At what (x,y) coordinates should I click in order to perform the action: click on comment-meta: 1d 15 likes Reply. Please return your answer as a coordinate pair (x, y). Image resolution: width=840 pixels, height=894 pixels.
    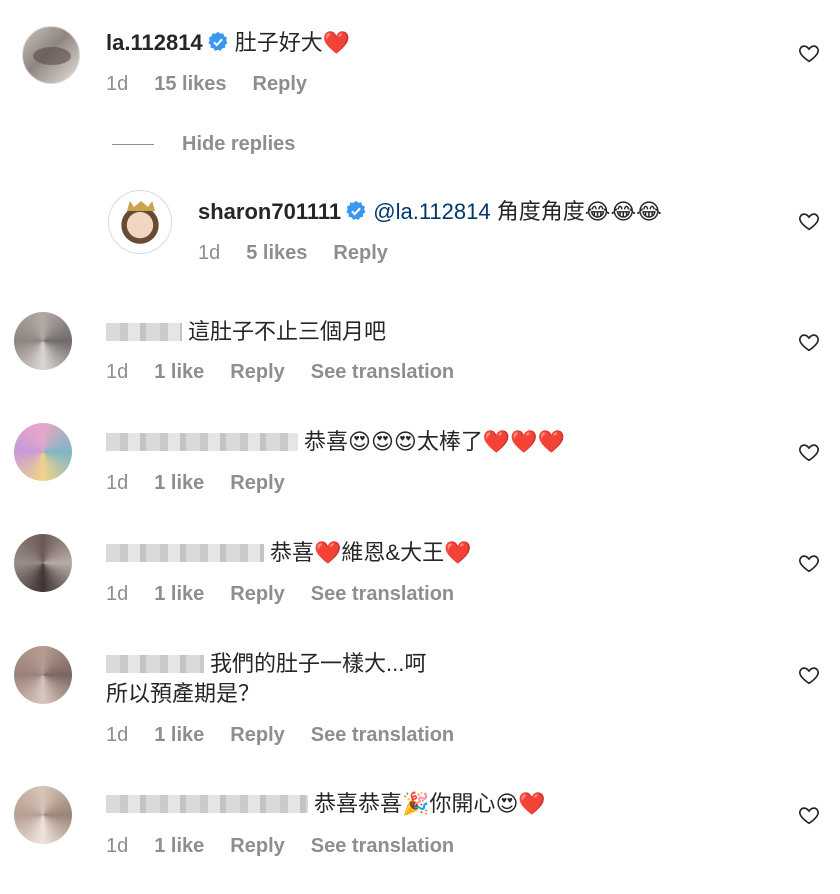
    Looking at the image, I should click on (219, 84).